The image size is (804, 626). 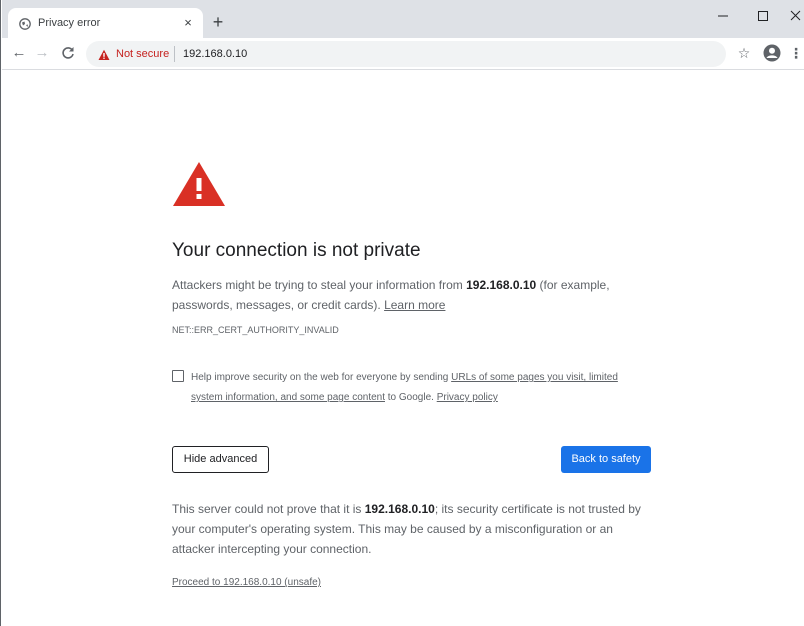 What do you see at coordinates (467, 397) in the screenshot?
I see `privacy-policy-link: Privacy policy` at bounding box center [467, 397].